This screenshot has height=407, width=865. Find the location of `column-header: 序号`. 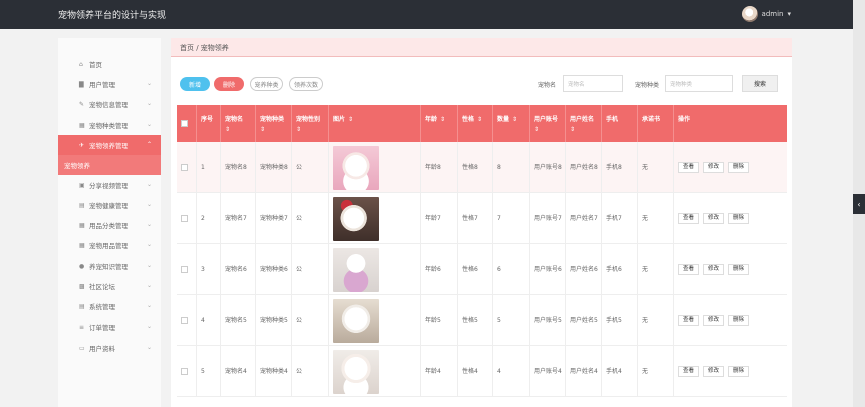

column-header: 序号 is located at coordinates (209, 123).